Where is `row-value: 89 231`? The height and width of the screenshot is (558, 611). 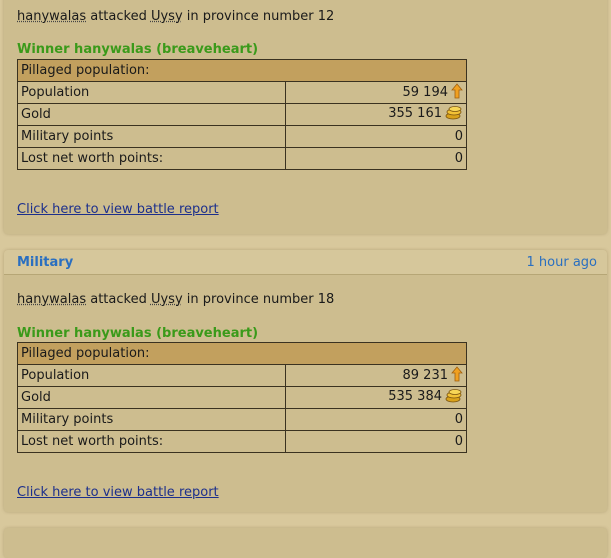 row-value: 89 231 is located at coordinates (425, 375).